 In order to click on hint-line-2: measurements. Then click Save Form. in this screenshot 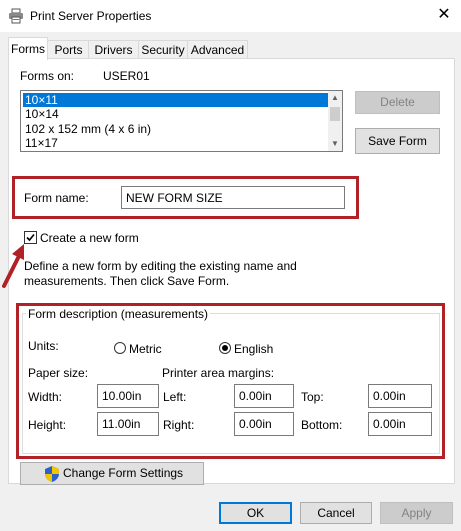, I will do `click(127, 281)`.